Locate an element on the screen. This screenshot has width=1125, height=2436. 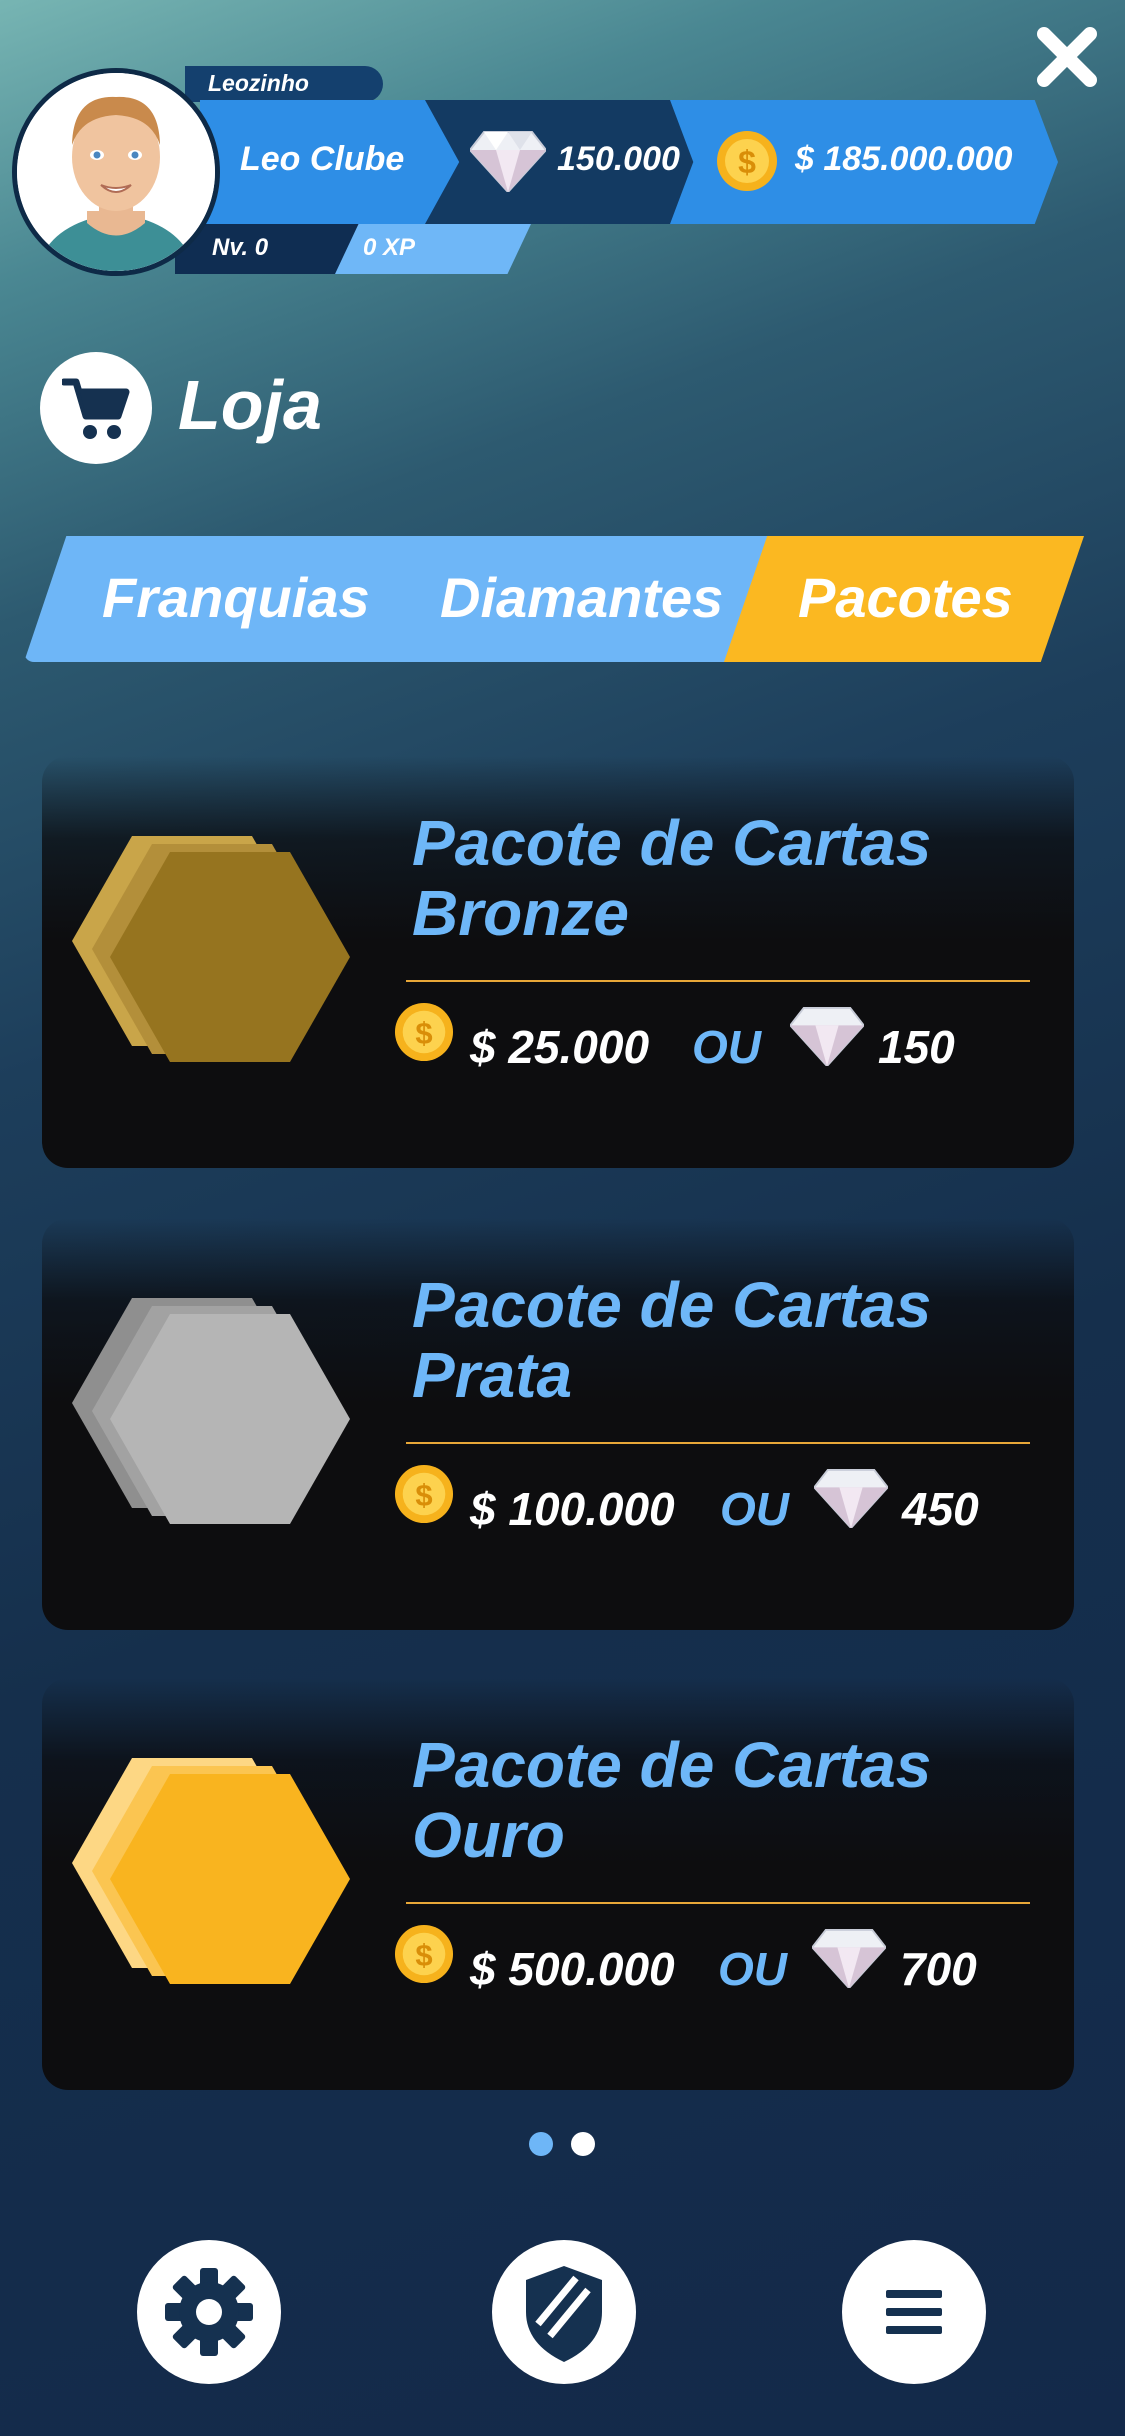
diamond-balance: 150.000 is located at coordinates (618, 159).